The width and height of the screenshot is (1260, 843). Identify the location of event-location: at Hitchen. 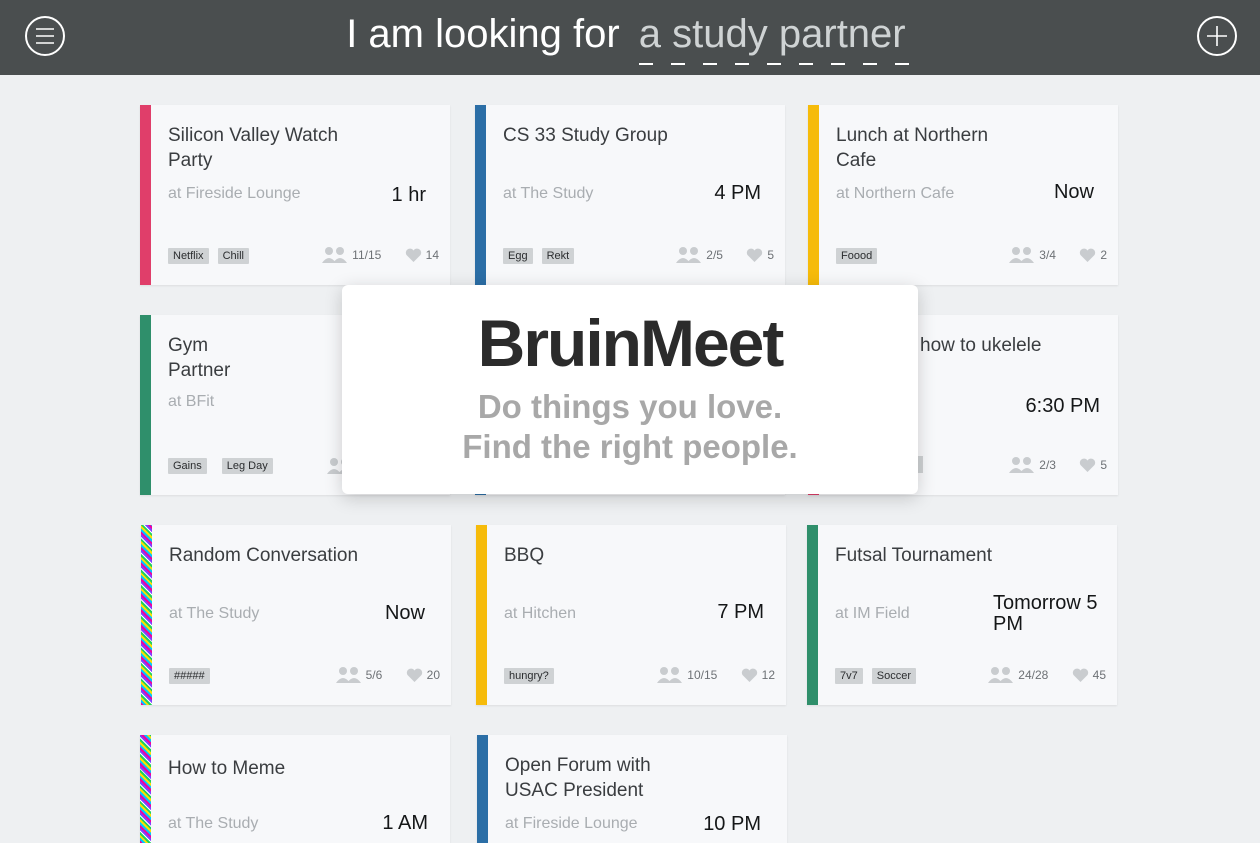
(540, 613).